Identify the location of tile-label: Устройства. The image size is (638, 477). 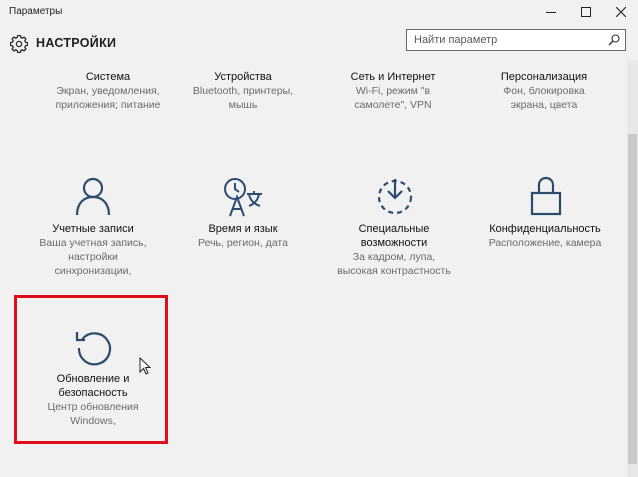
(243, 77).